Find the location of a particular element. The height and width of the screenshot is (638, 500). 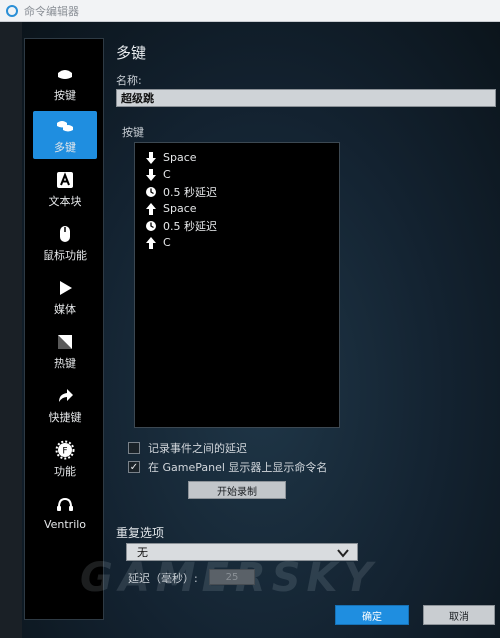

start-recording-button: 开始录制 is located at coordinates (237, 490).